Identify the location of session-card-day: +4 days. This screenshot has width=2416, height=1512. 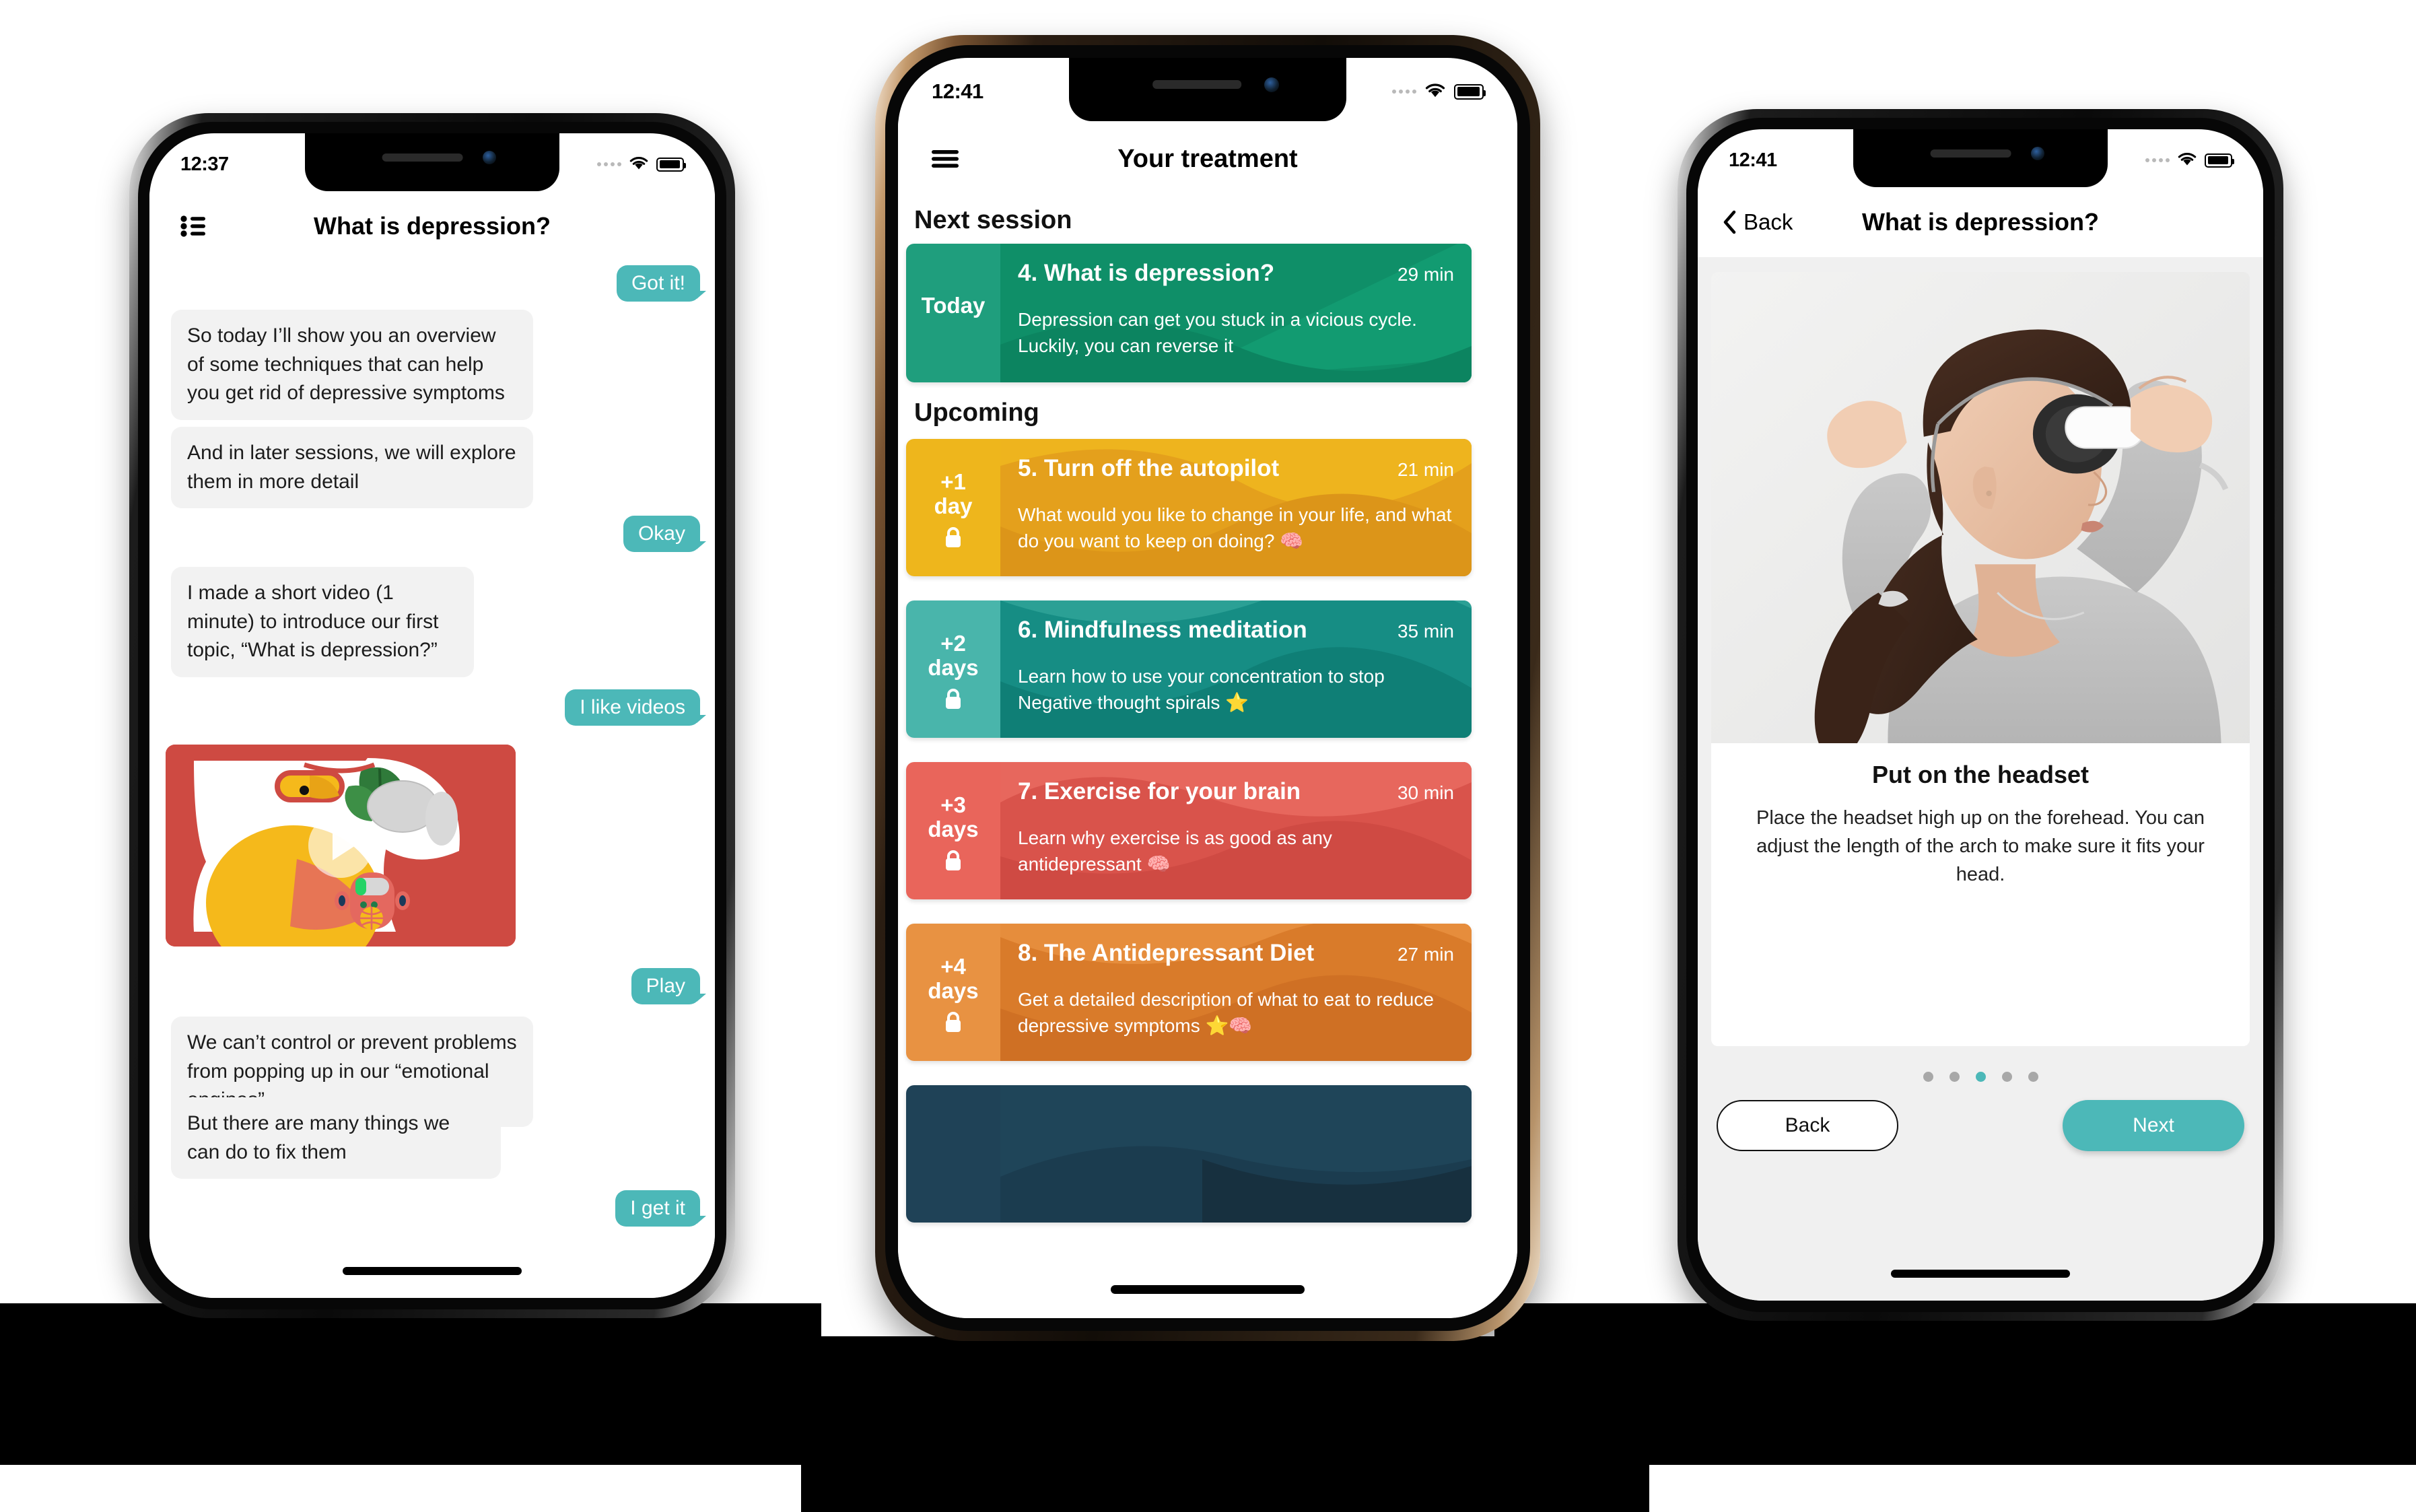
(953, 992).